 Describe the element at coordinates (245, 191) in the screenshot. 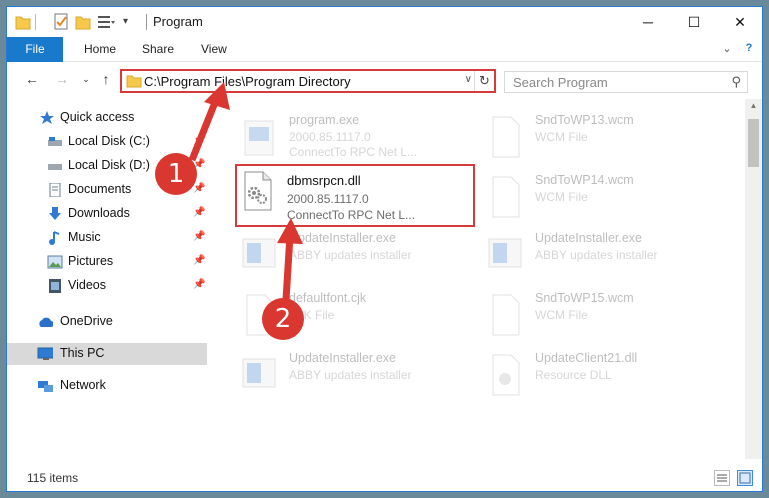

I see `annotation-arrows` at that location.